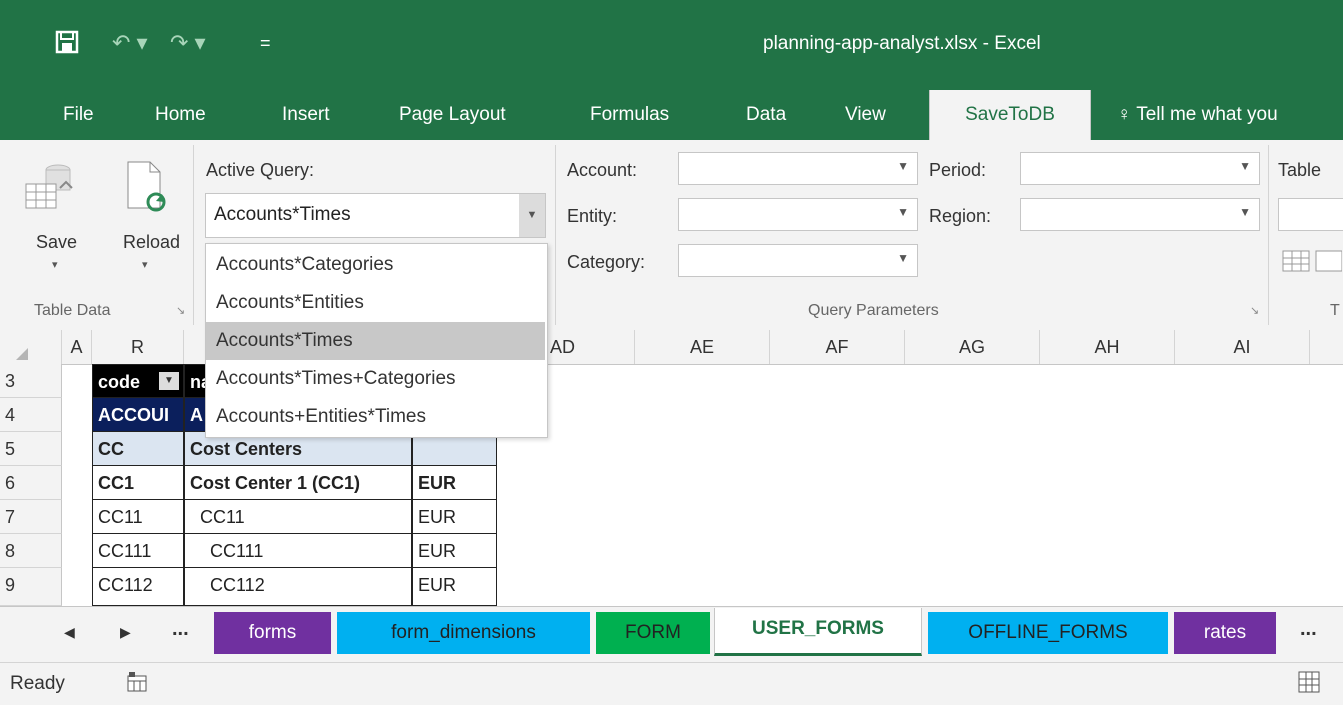 This screenshot has height=705, width=1343. Describe the element at coordinates (1010, 115) in the screenshot. I see `tab-savetodb: SaveToDB` at that location.